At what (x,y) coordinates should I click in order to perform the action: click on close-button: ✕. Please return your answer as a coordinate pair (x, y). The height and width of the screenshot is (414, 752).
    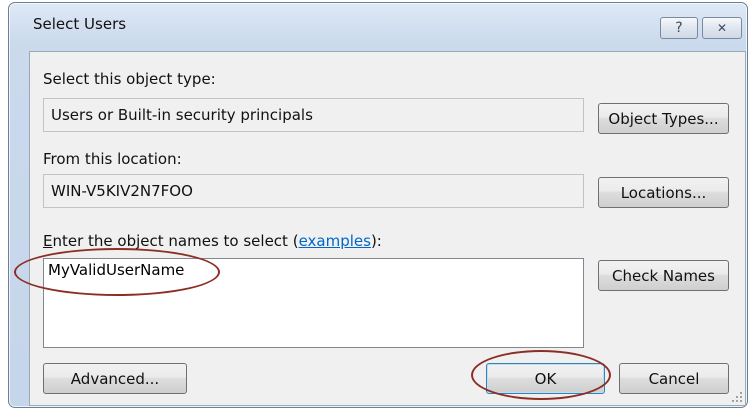
    Looking at the image, I should click on (722, 28).